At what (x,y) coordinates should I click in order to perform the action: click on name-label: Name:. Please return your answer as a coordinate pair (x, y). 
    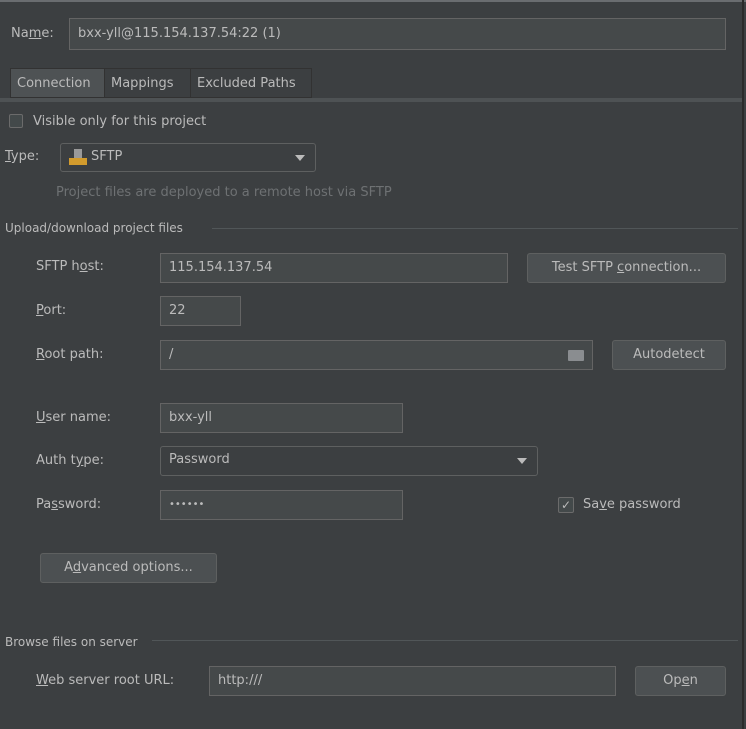
    Looking at the image, I should click on (32, 33).